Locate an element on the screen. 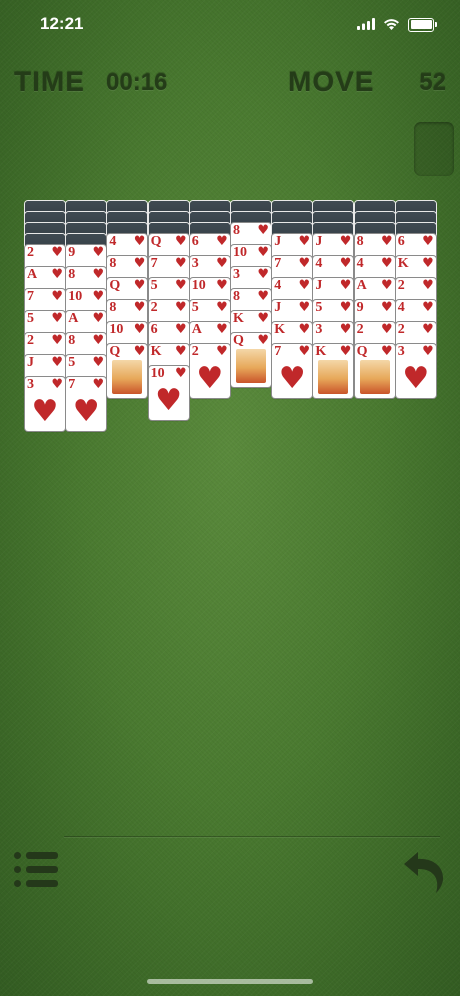 The width and height of the screenshot is (460, 996). home-indicator is located at coordinates (230, 981).